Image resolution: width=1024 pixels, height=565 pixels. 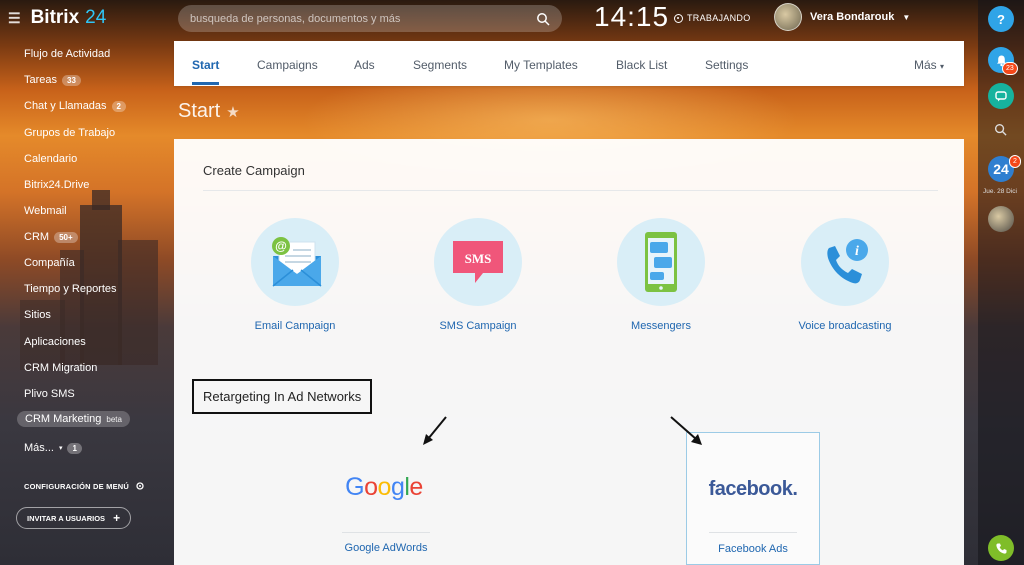 What do you see at coordinates (570, 190) in the screenshot?
I see `section-divider` at bounding box center [570, 190].